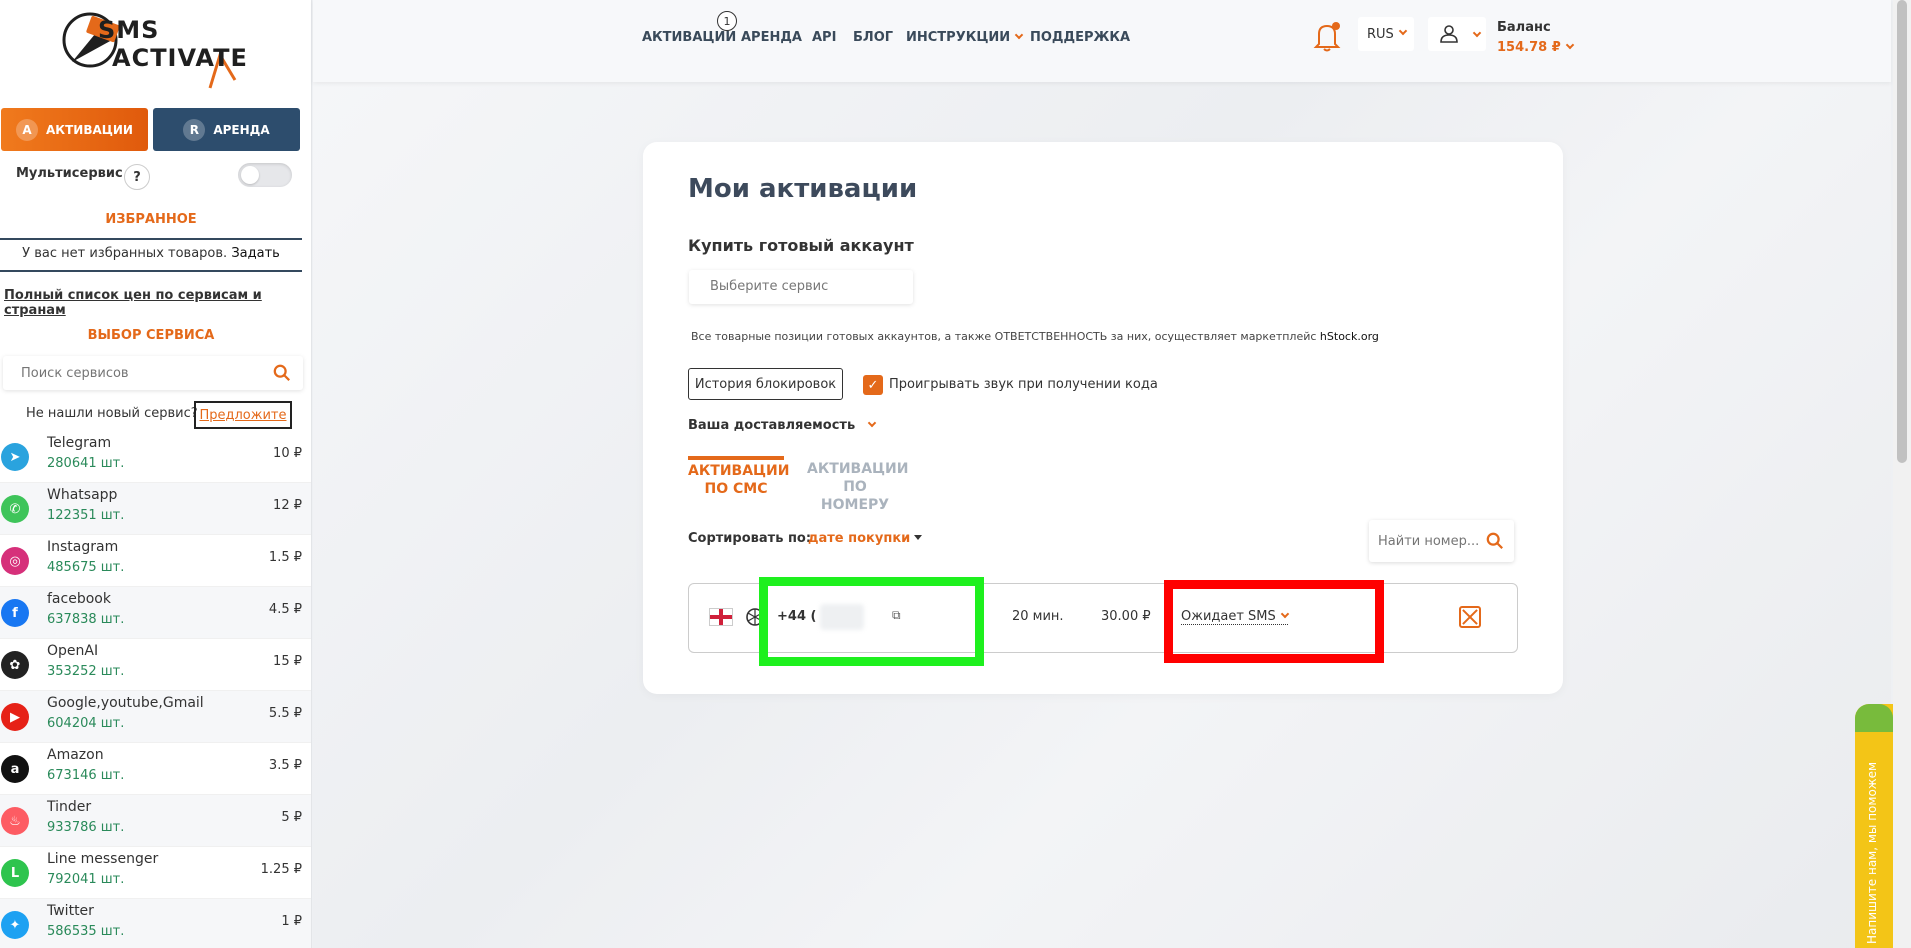 The image size is (1911, 948). Describe the element at coordinates (285, 557) in the screenshot. I see `service-price: 1.5 ₽` at that location.